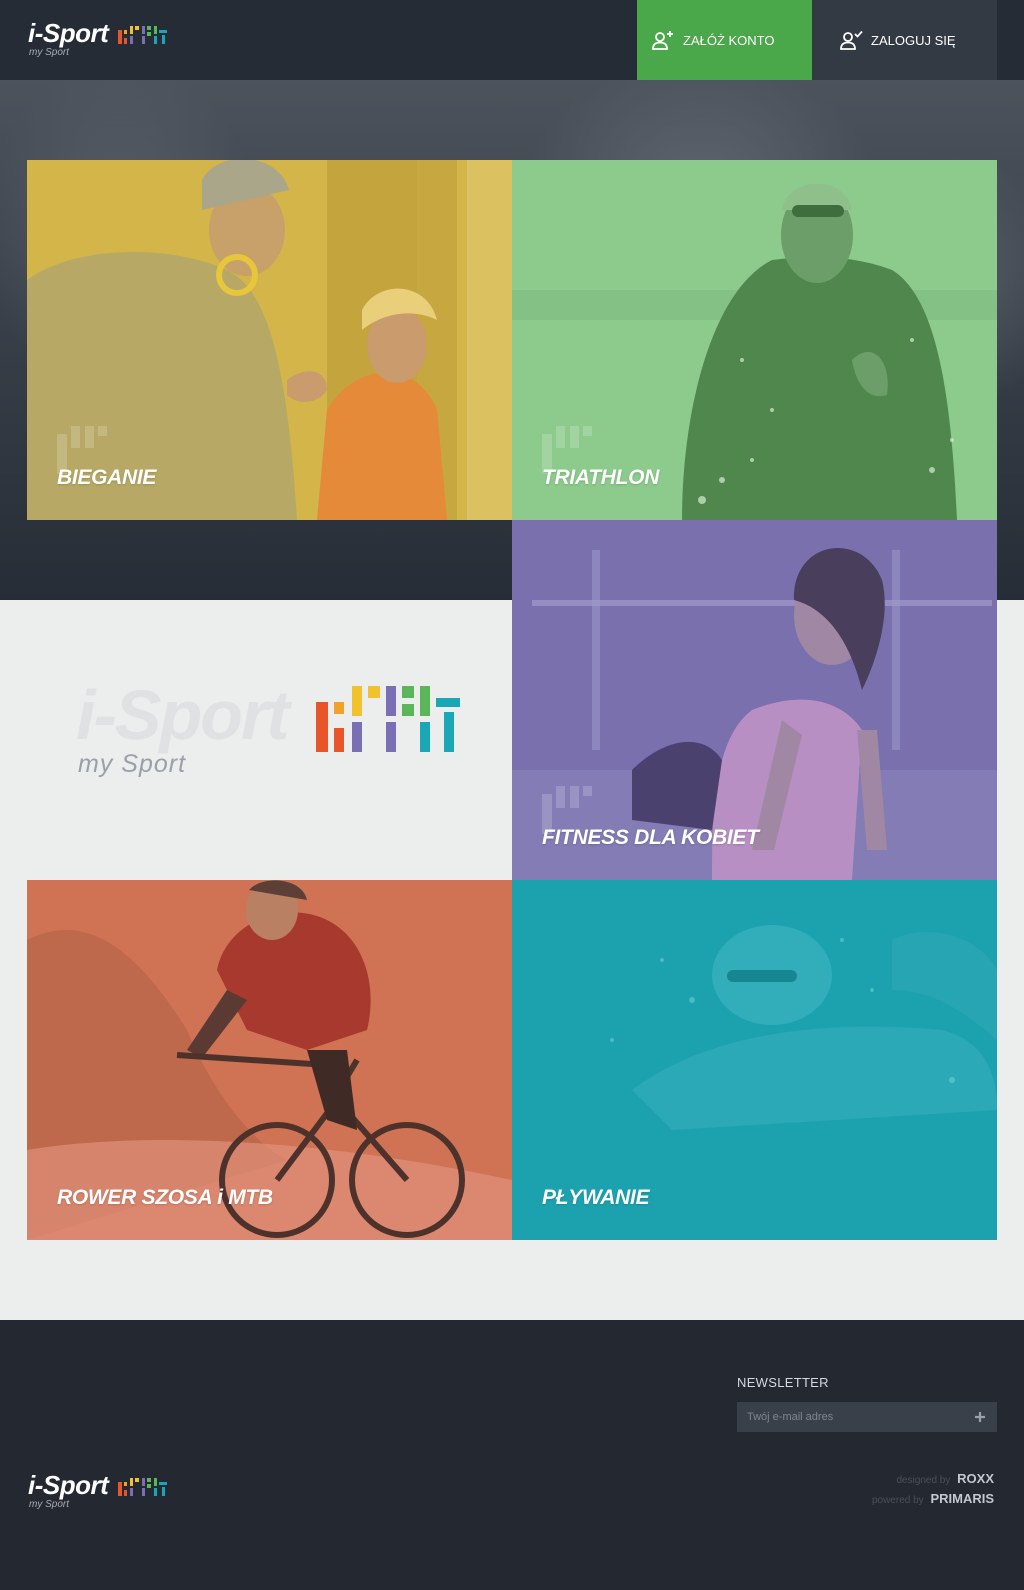 This screenshot has height=1590, width=1024. What do you see at coordinates (512, 40) in the screenshot?
I see `site-header: i-Sport my Sport ZAŁÓŻ KONTO ZALOGUJ SIĘ` at bounding box center [512, 40].